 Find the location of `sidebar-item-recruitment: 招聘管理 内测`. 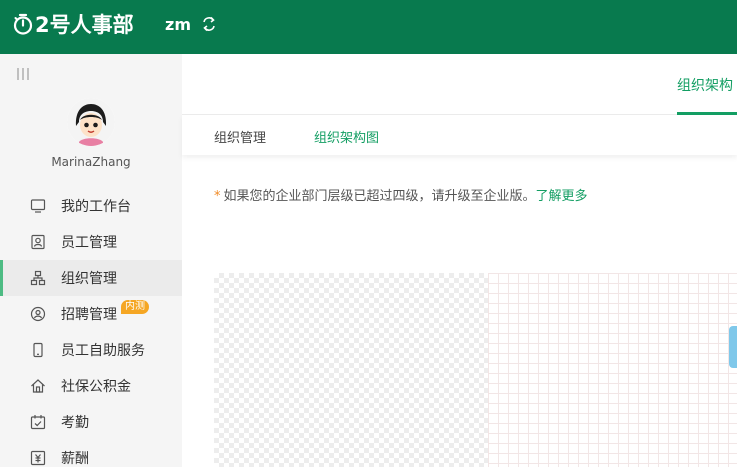

sidebar-item-recruitment: 招聘管理 内测 is located at coordinates (91, 314).